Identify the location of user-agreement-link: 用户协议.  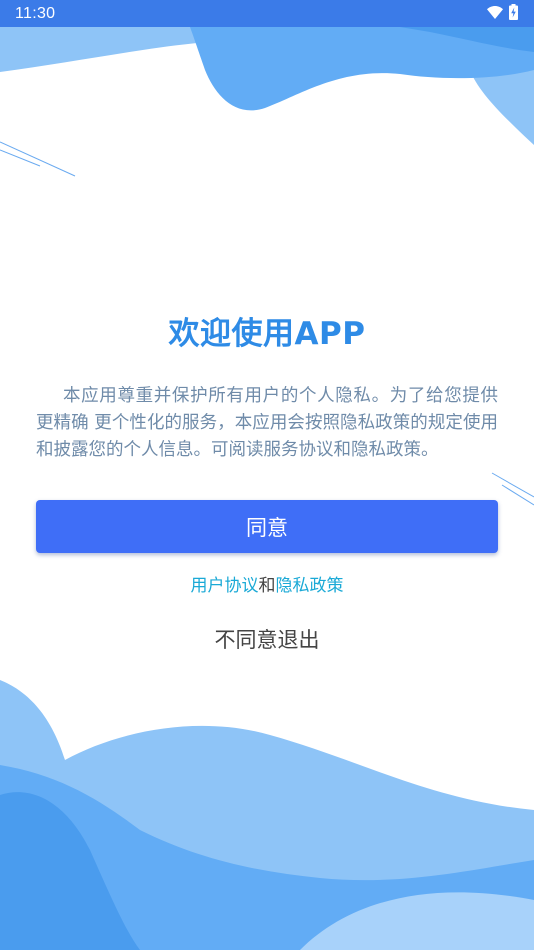
(225, 586).